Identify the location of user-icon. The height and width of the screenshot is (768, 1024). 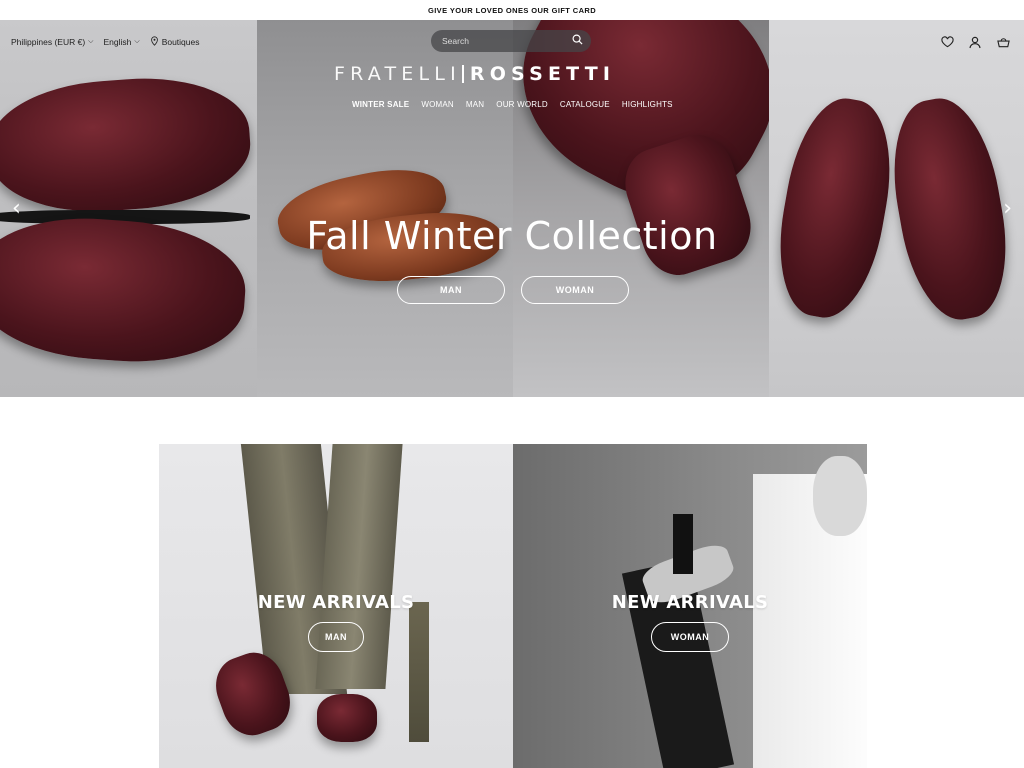
(975, 42).